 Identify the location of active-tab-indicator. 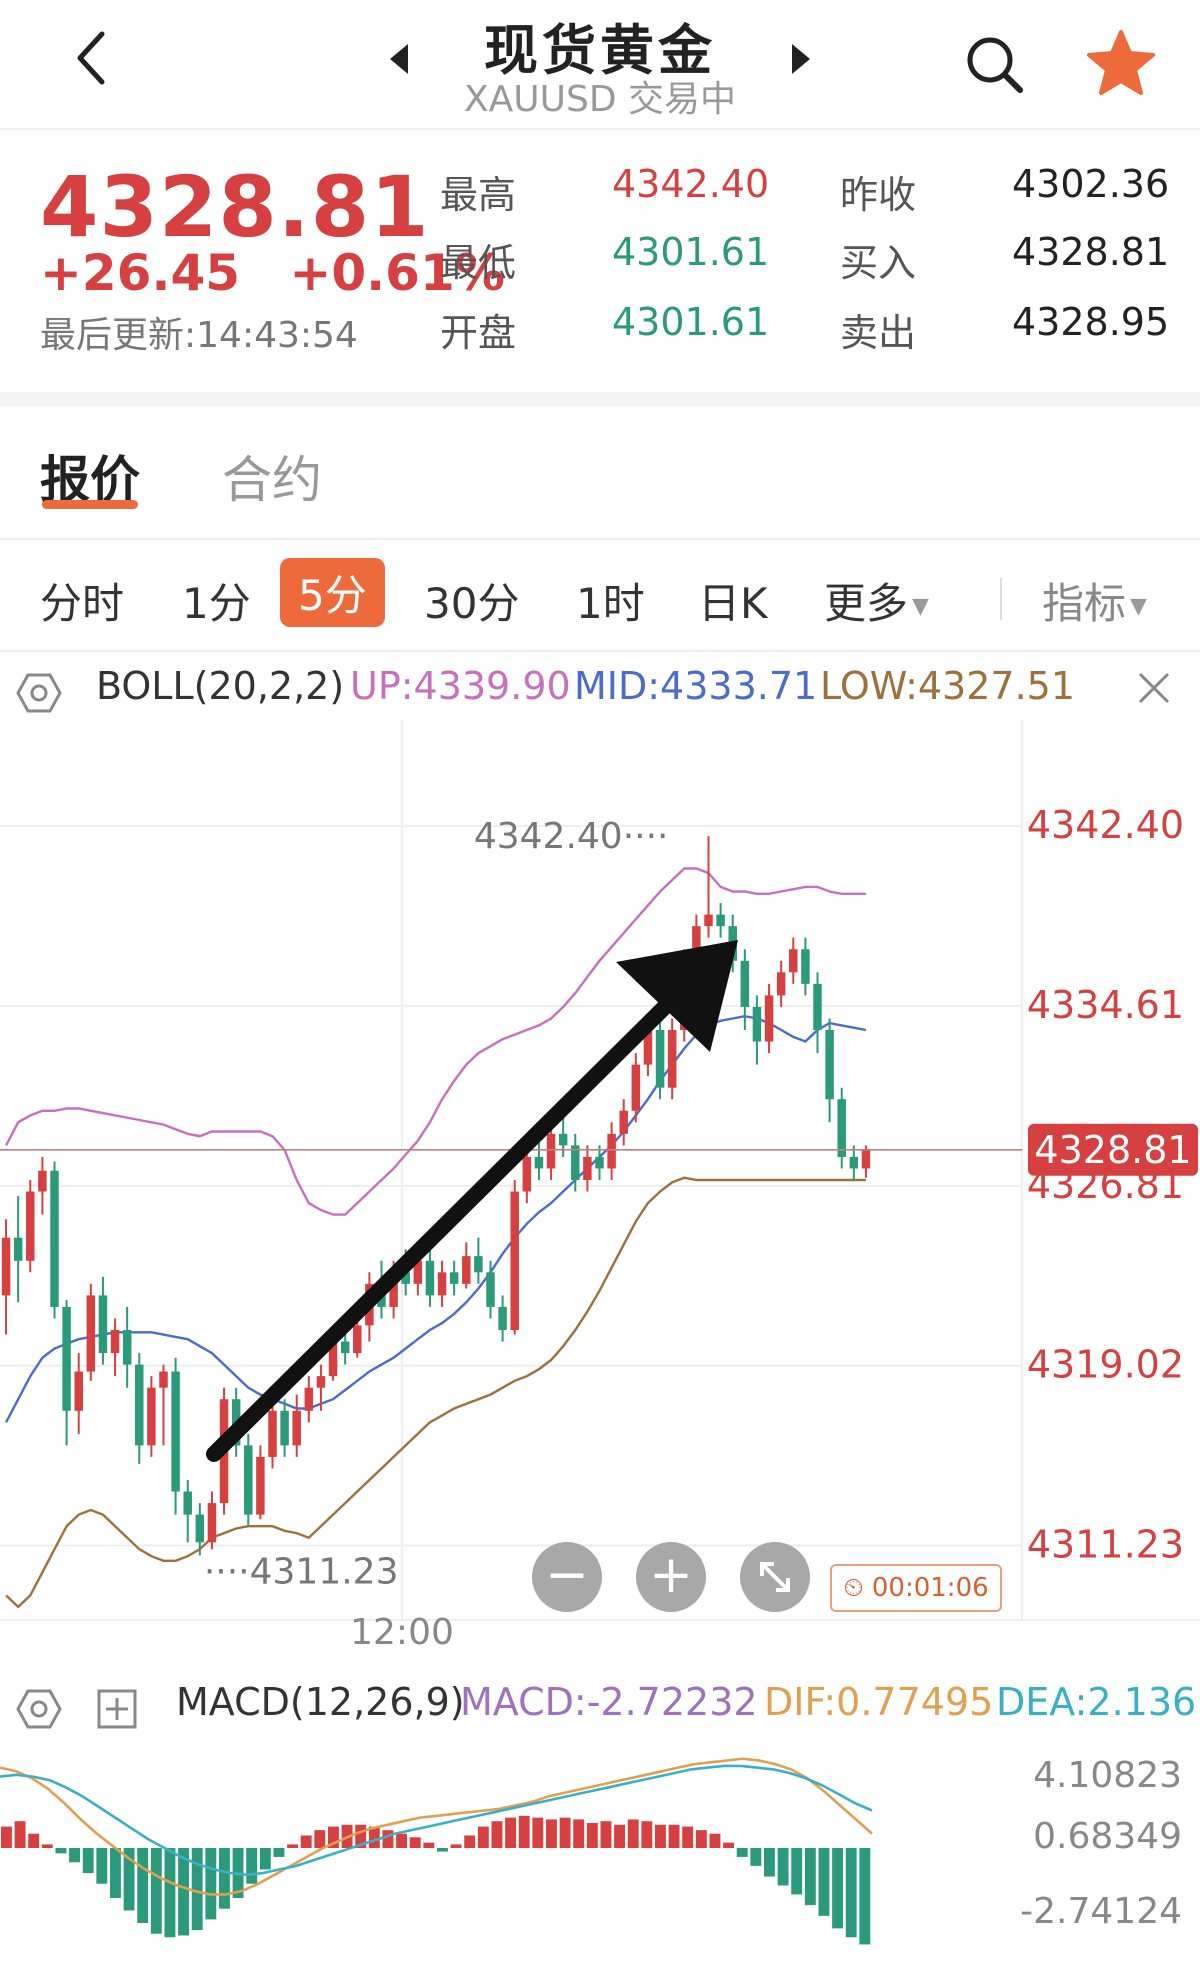
(90, 504).